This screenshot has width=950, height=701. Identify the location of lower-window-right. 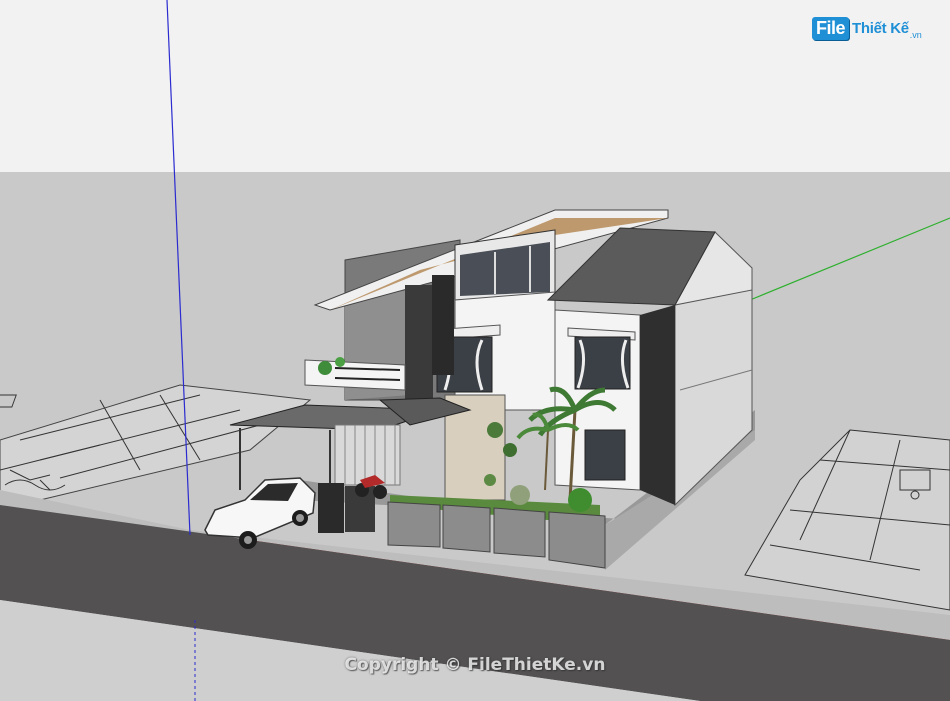
(605, 455).